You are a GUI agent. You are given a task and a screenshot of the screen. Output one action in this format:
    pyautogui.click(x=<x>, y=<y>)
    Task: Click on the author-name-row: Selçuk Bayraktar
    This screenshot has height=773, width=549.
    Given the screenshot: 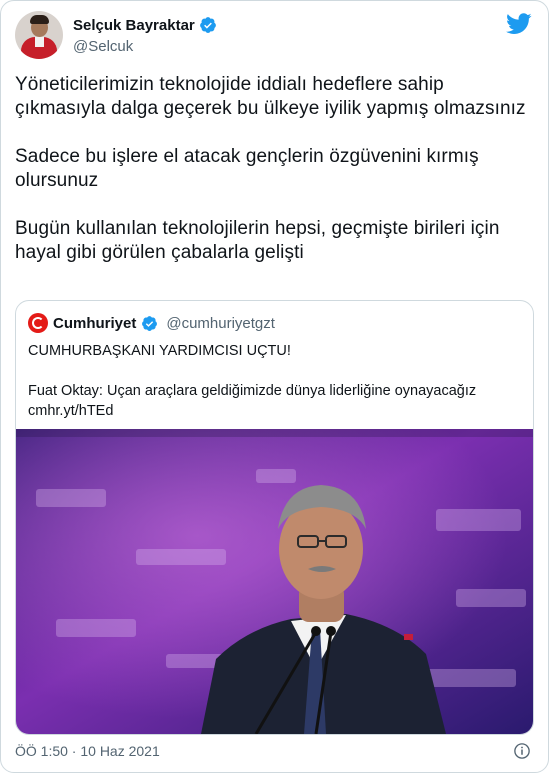 What is the action you would take?
    pyautogui.click(x=145, y=25)
    